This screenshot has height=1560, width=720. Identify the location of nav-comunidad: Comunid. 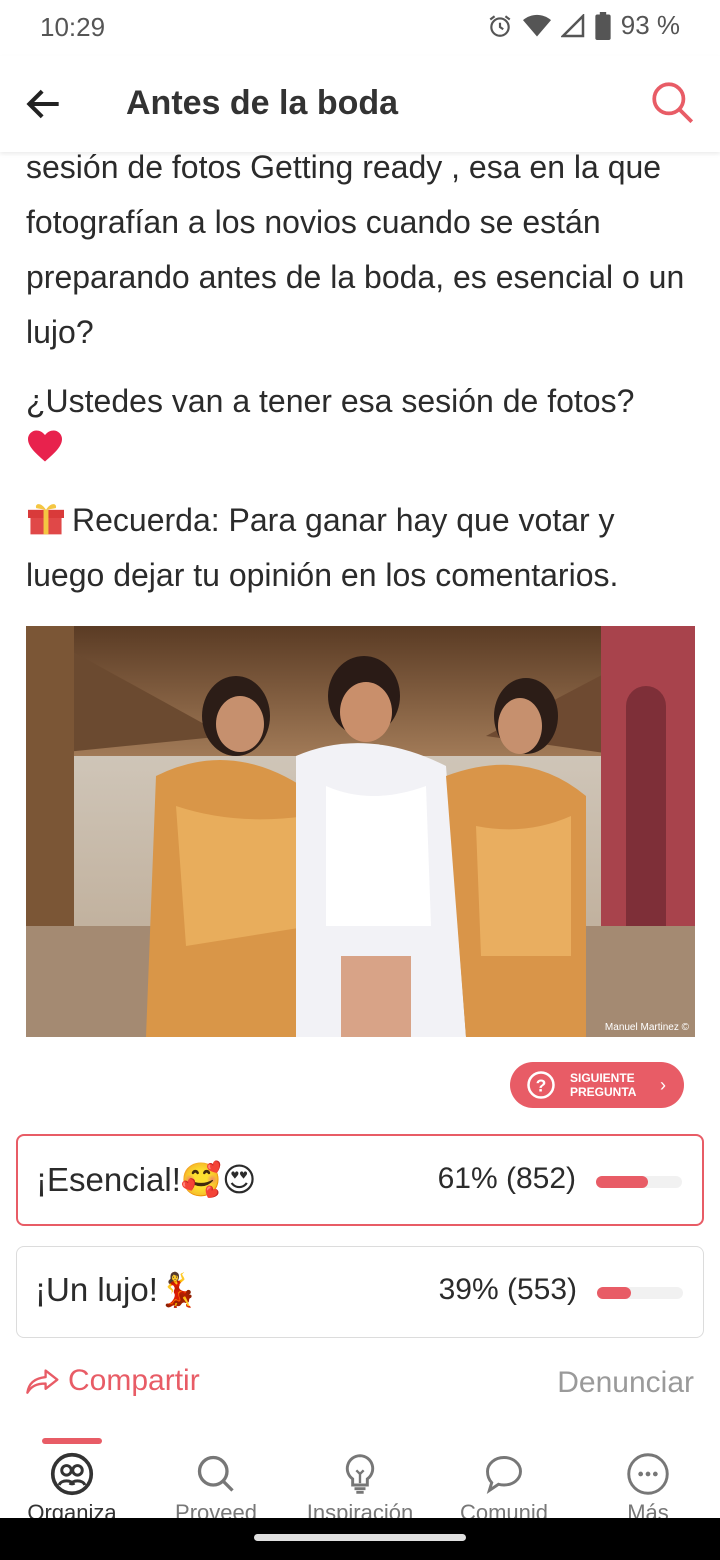
(504, 1487).